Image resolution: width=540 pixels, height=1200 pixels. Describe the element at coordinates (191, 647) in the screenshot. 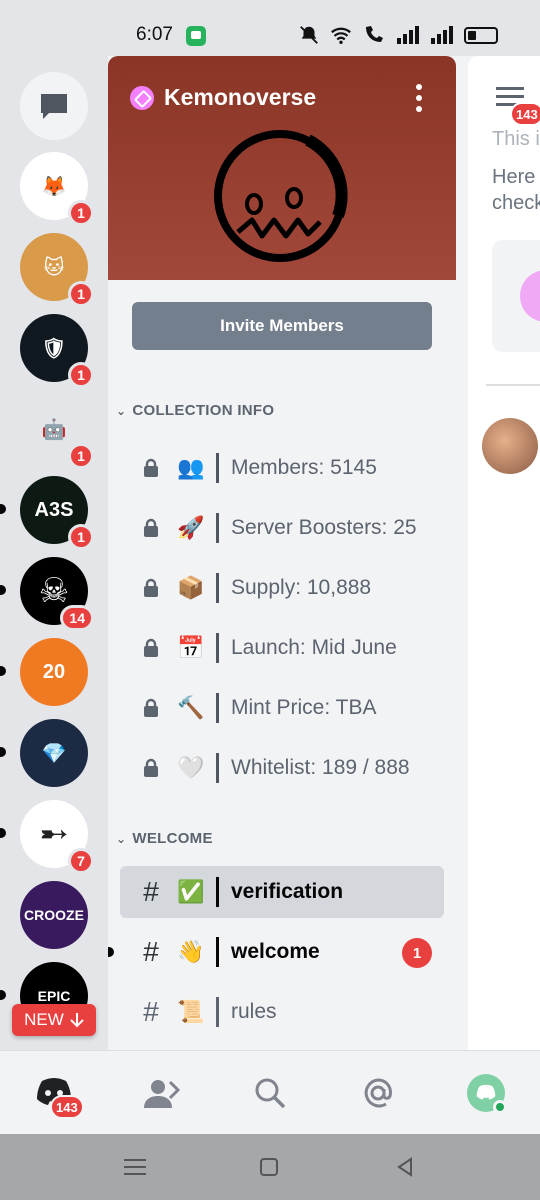

I see `channel-emoji: 📅` at that location.